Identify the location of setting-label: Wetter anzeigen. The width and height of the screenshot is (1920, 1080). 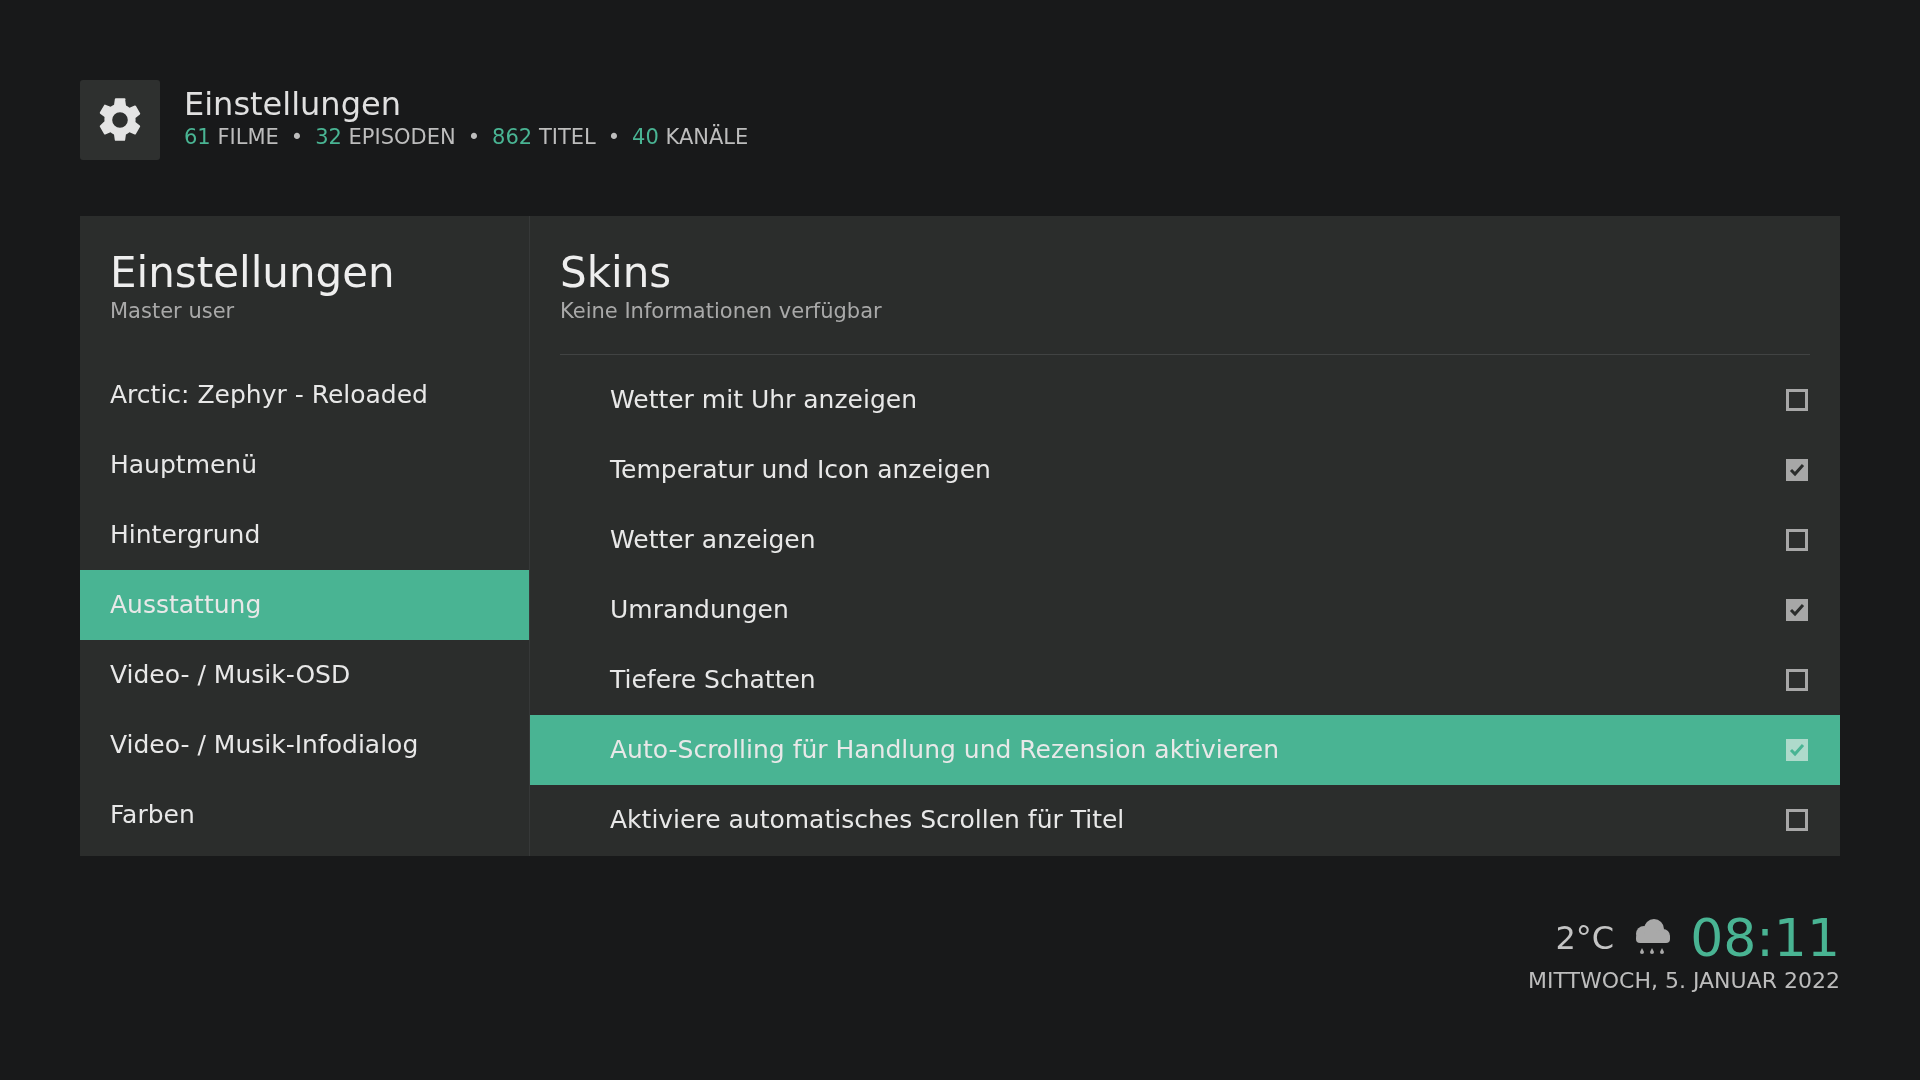
(713, 539).